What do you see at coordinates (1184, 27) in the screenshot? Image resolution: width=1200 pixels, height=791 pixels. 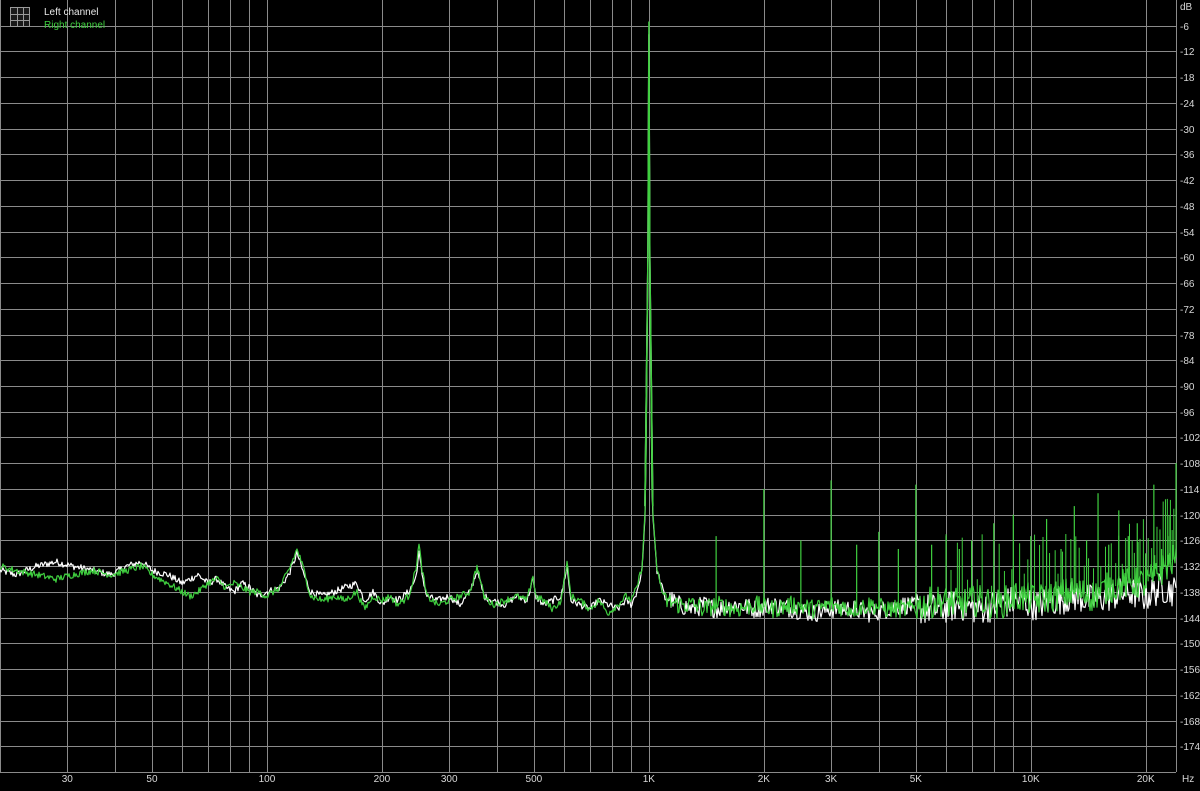 I see `y-tick-label: -6` at bounding box center [1184, 27].